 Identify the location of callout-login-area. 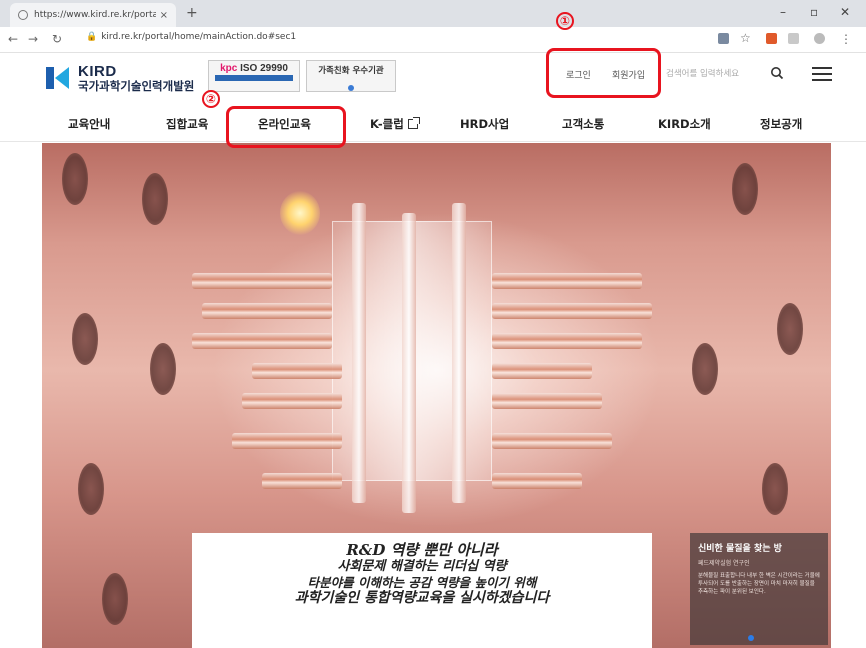
(603, 73).